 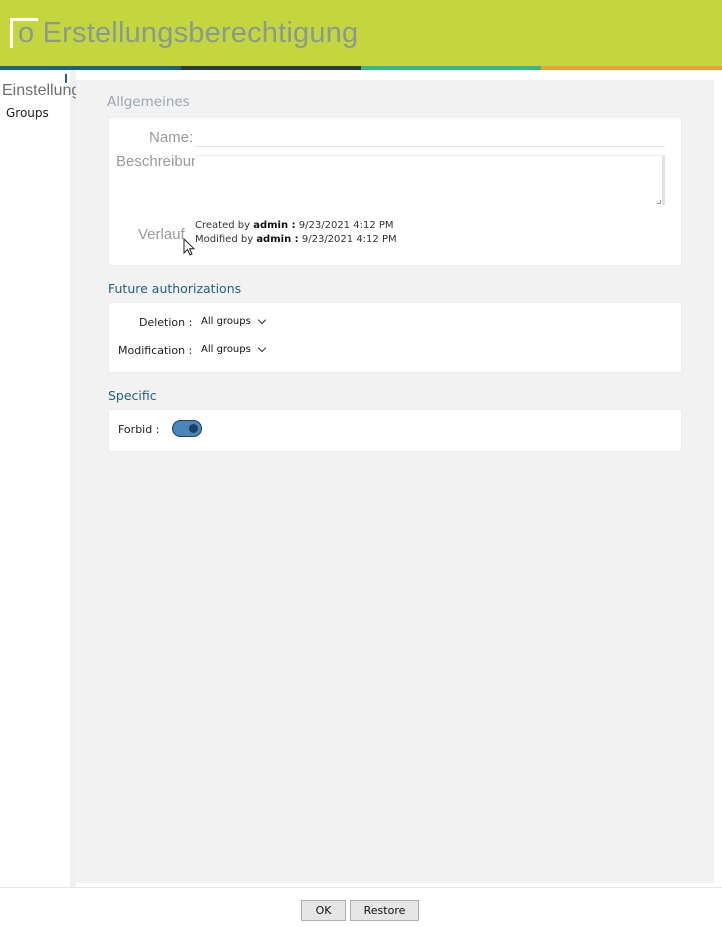 I want to click on sidebar-item-groups: Groups, so click(x=27, y=113).